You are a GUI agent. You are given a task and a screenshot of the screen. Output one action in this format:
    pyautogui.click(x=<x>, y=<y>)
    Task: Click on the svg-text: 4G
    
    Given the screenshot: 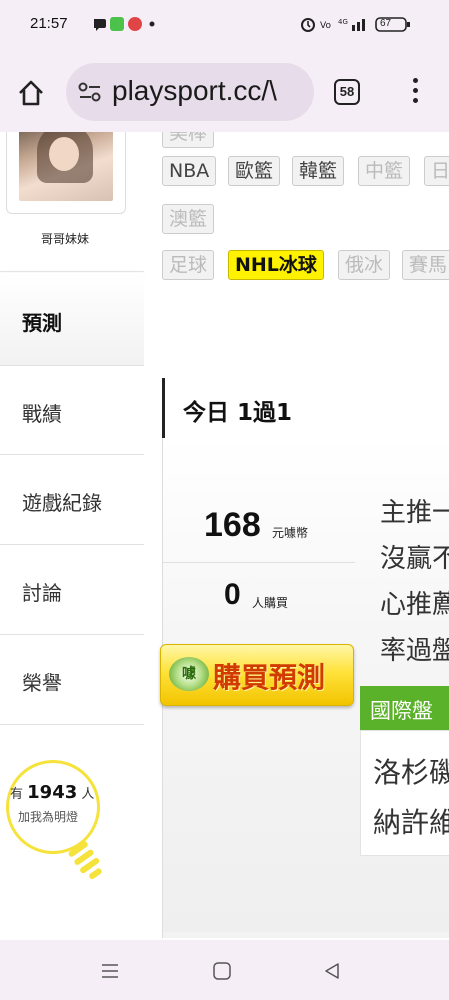 What is the action you would take?
    pyautogui.click(x=343, y=22)
    